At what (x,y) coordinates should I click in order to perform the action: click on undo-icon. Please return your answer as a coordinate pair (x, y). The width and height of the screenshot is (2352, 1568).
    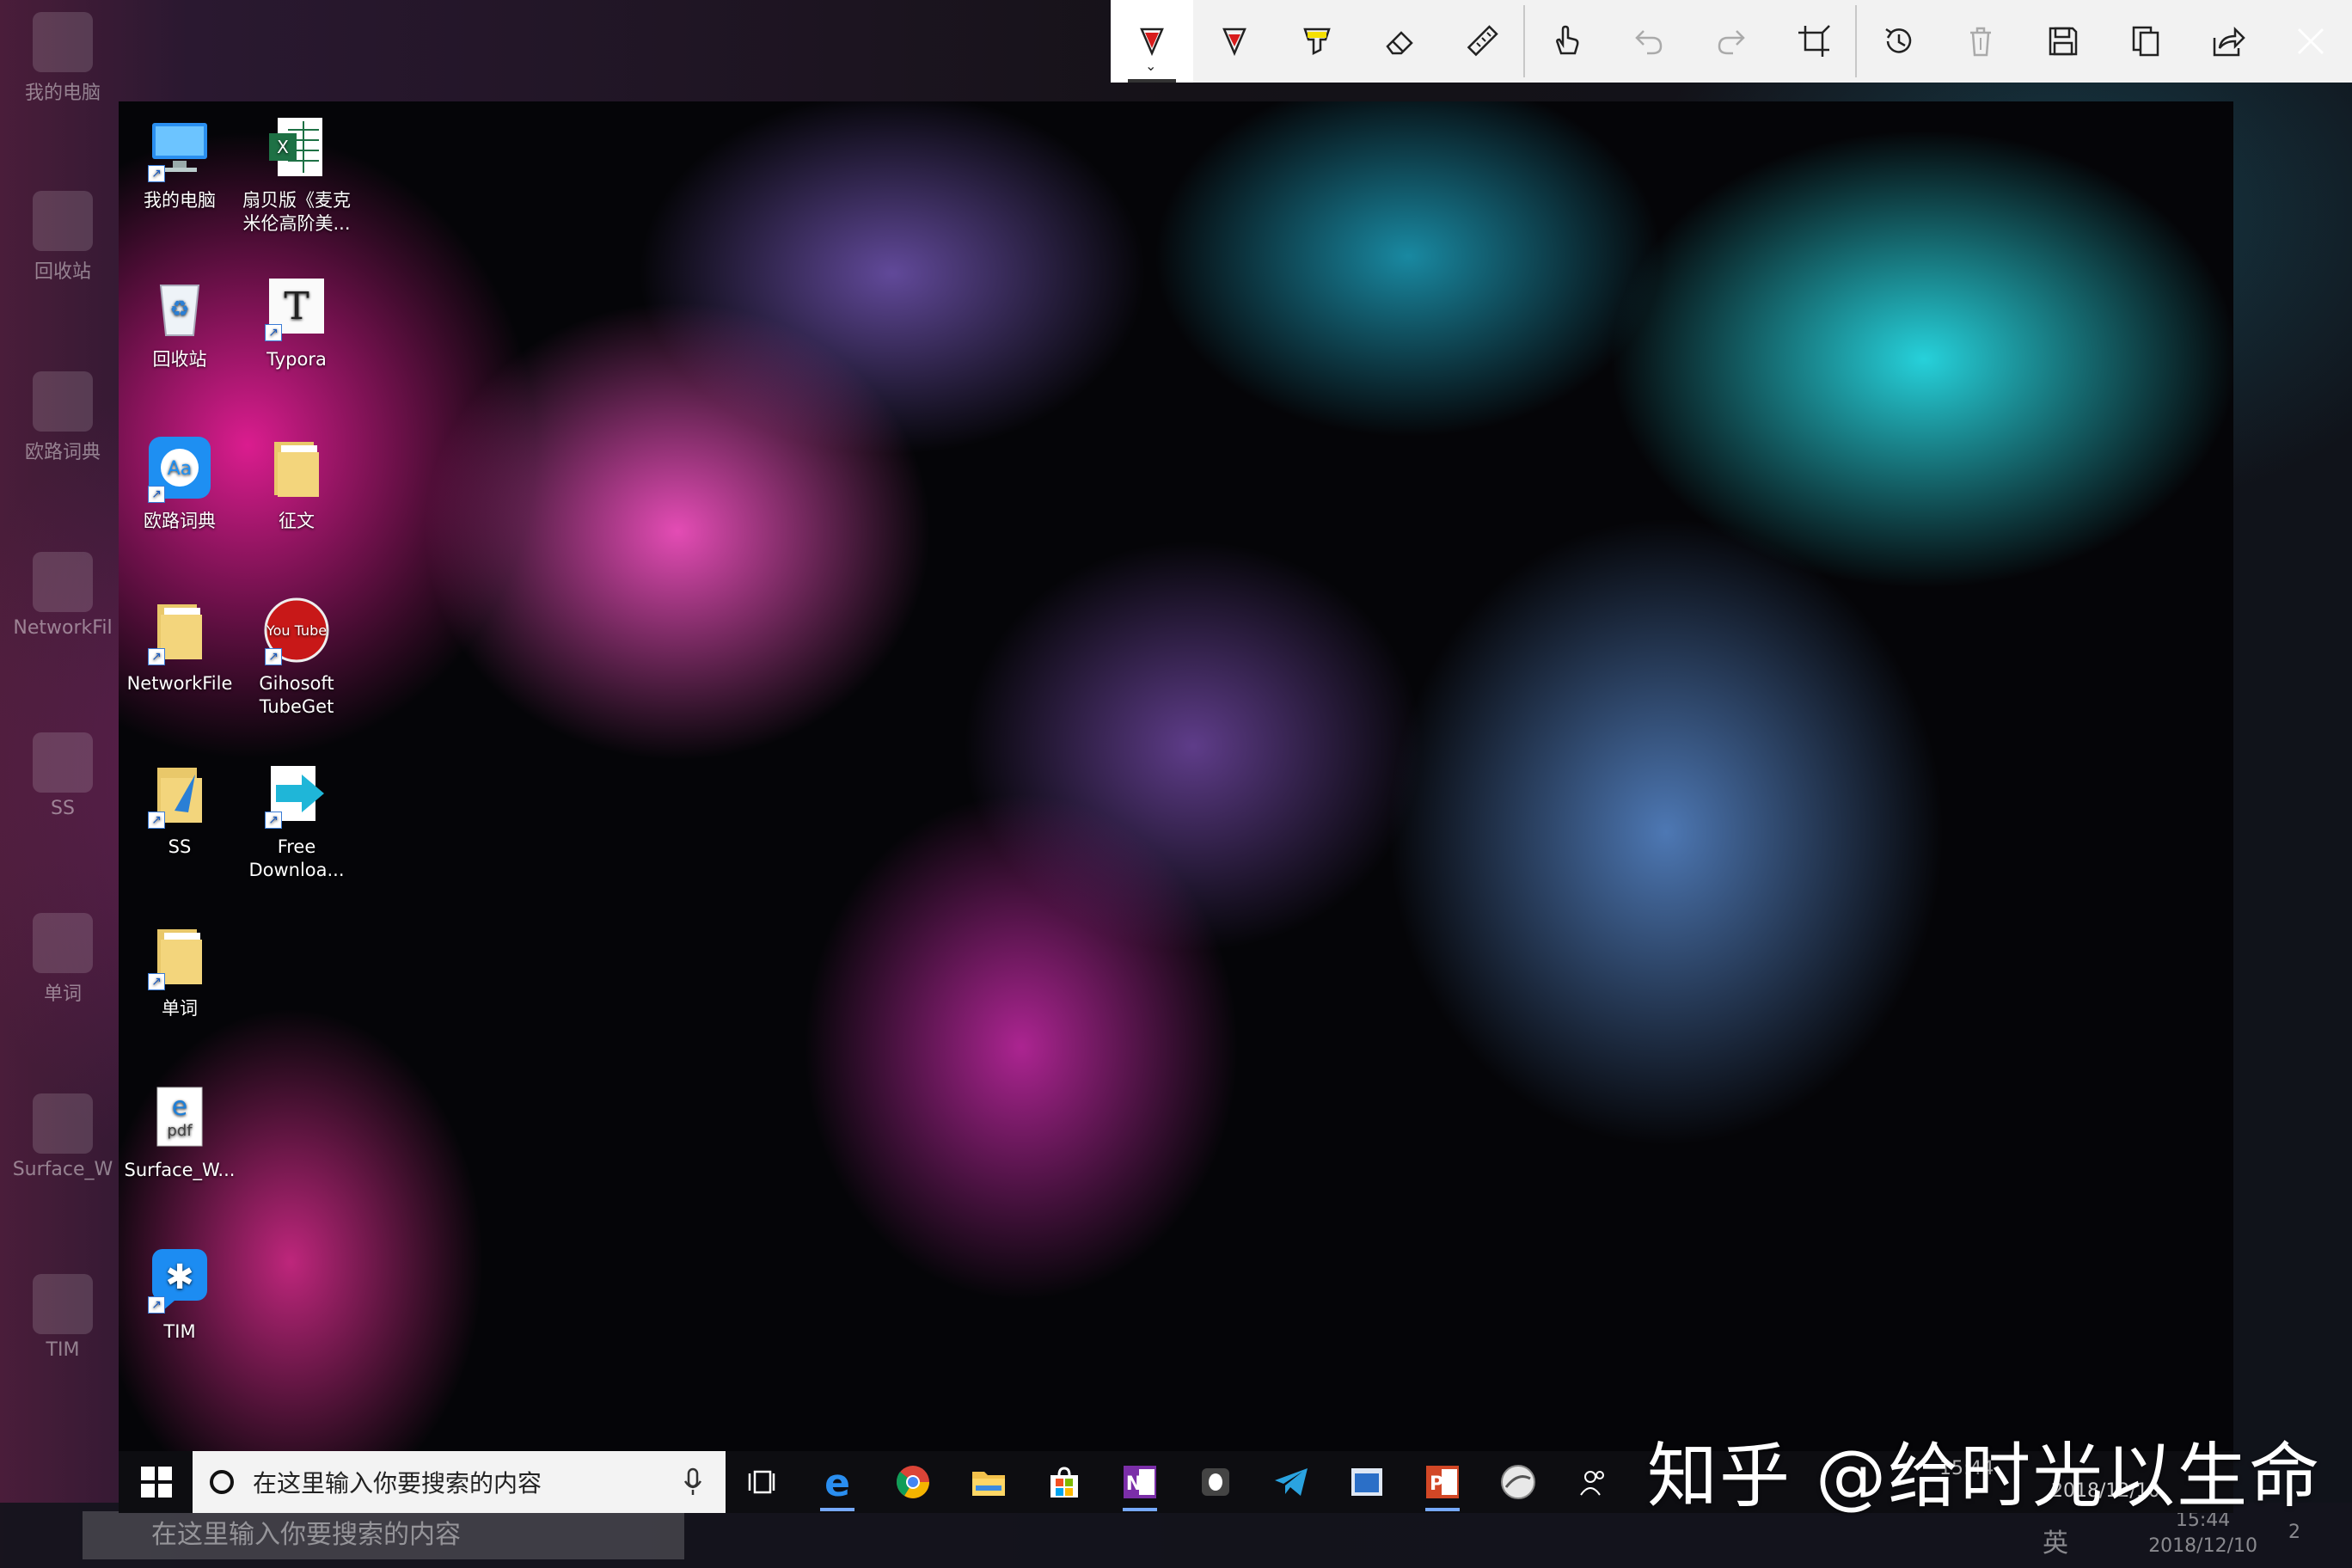
    Looking at the image, I should click on (1649, 42).